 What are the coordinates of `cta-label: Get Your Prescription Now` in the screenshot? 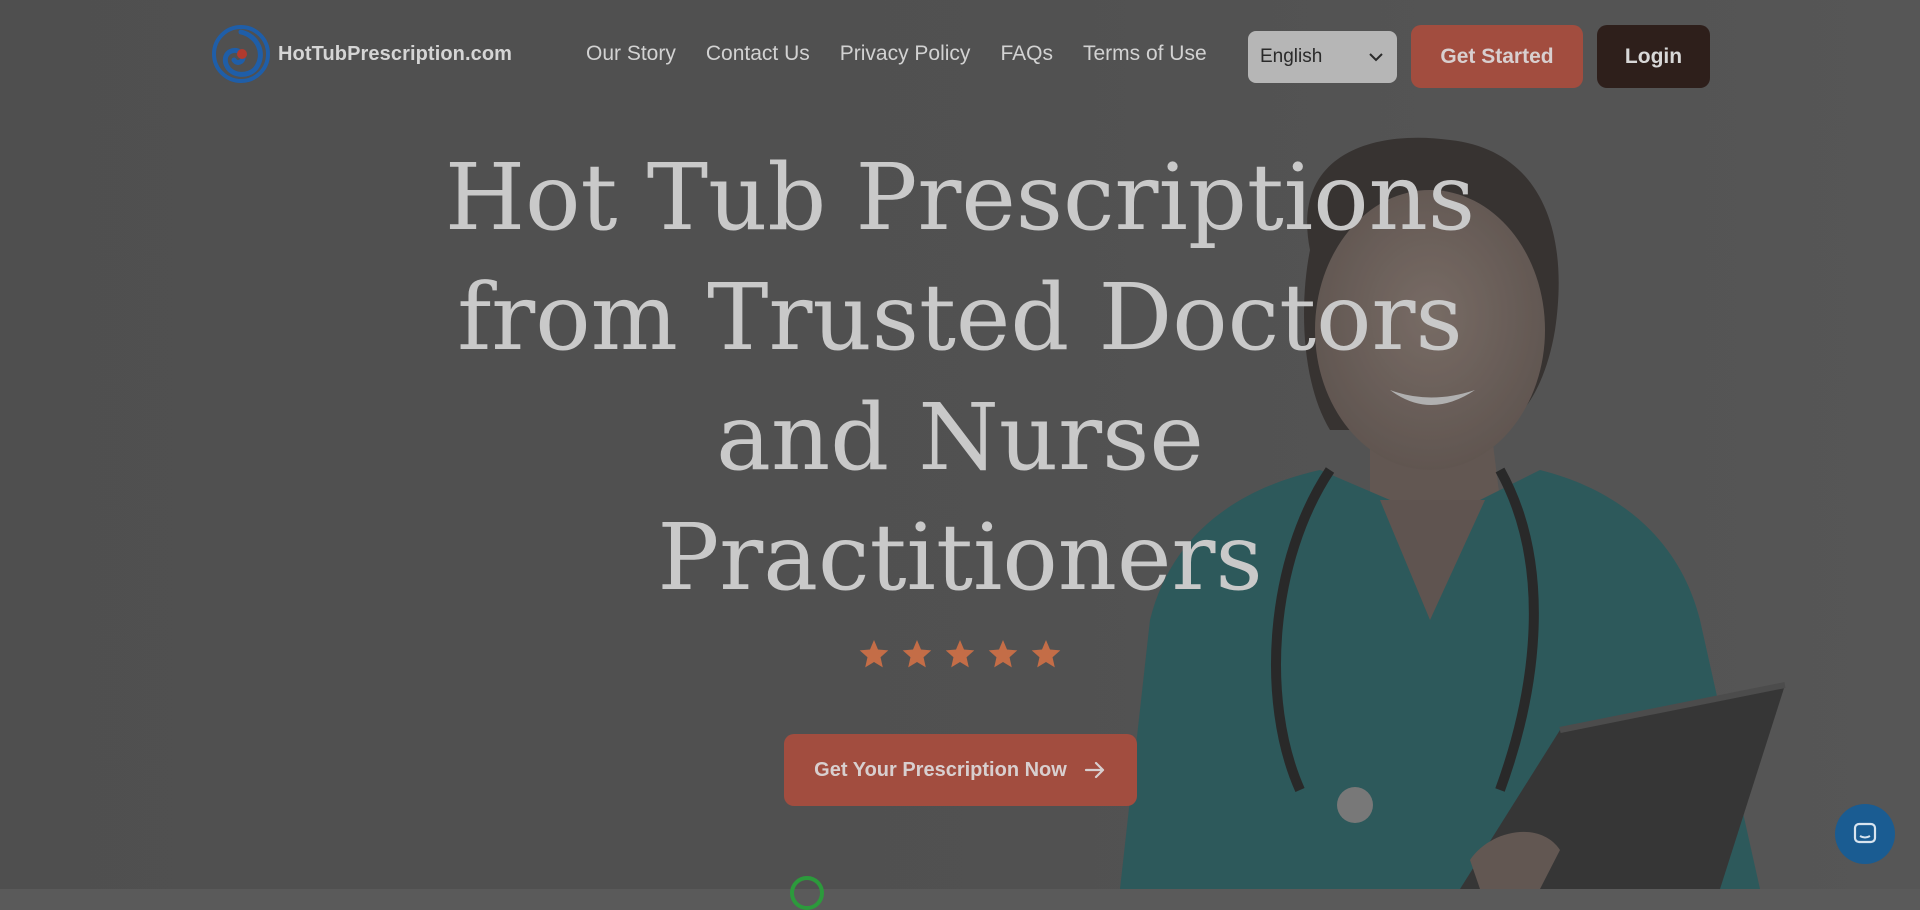 It's located at (940, 769).